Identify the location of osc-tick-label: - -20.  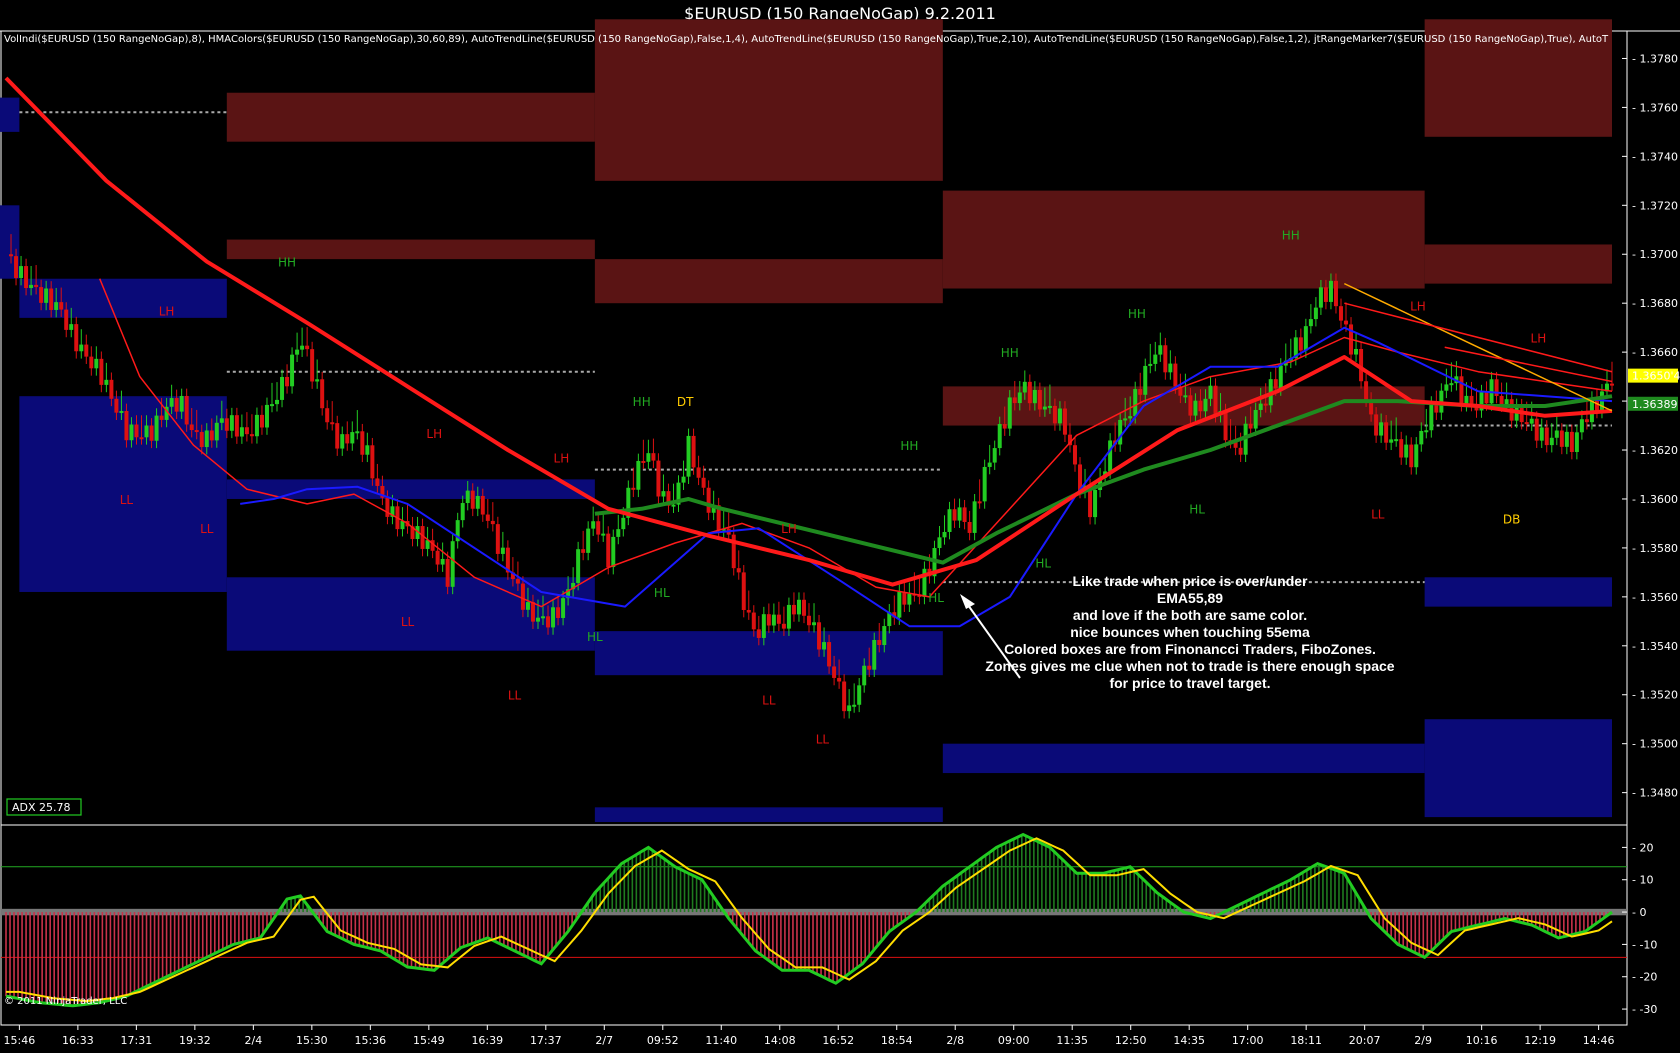
(1644, 977).